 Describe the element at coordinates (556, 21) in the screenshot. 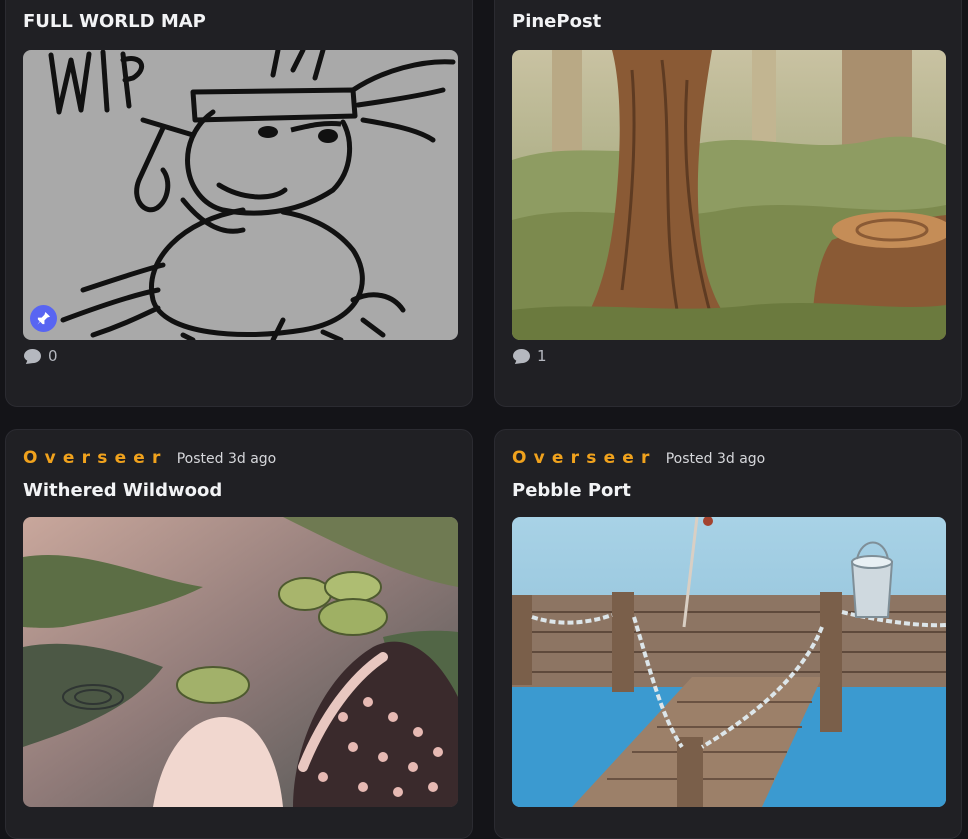

I see `post-title: PinePost` at that location.